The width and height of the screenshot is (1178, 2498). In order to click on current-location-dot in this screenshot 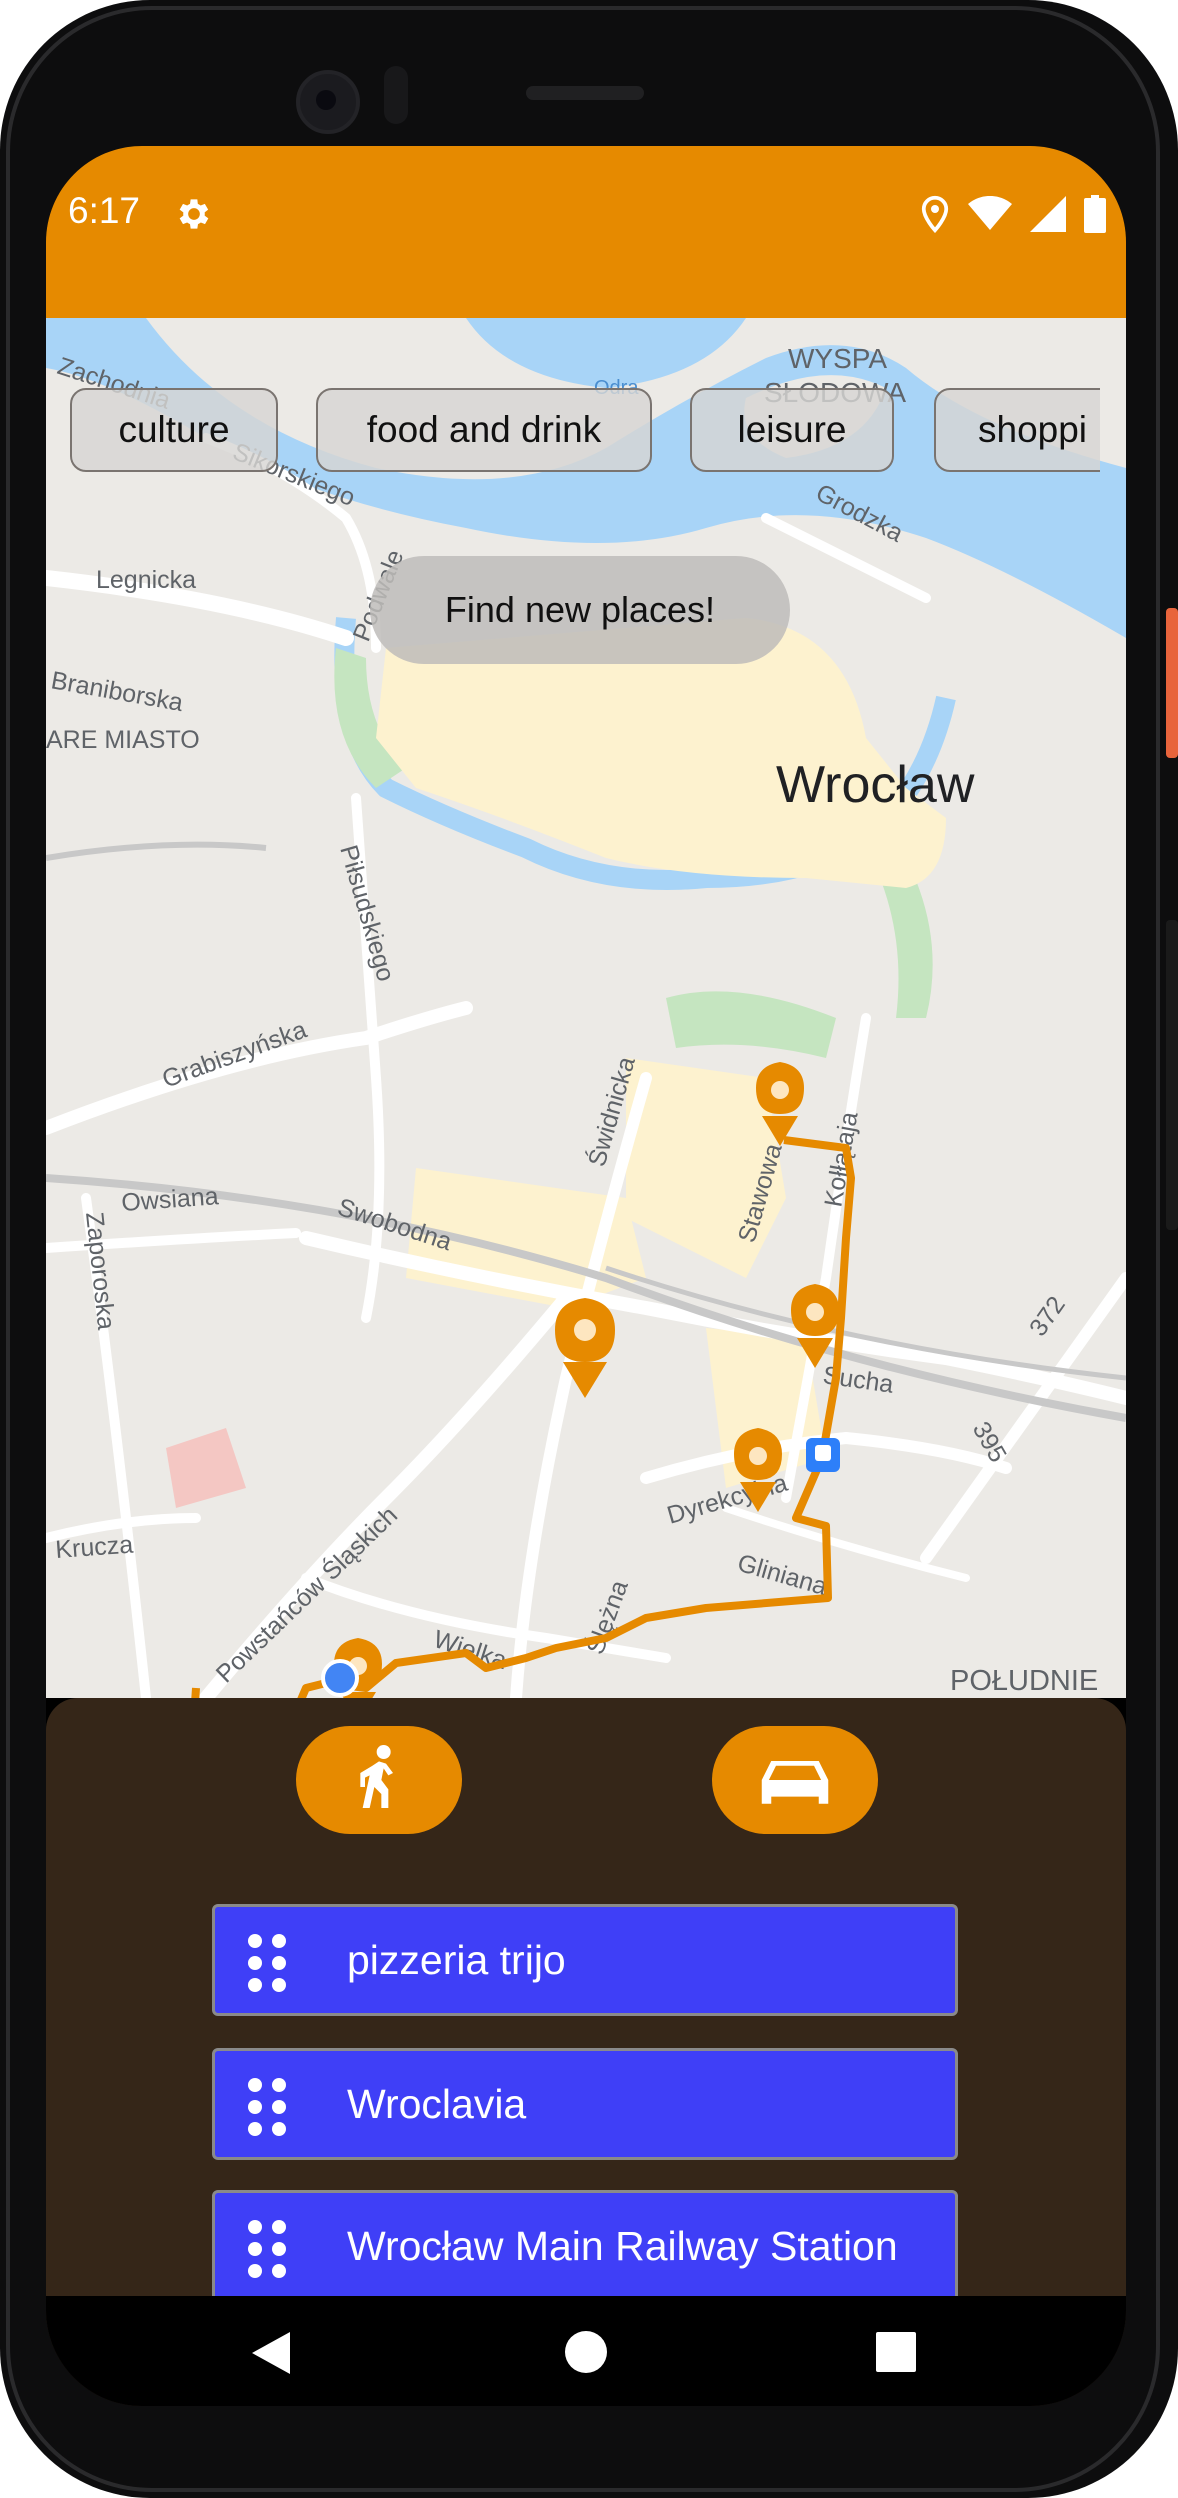, I will do `click(340, 1678)`.